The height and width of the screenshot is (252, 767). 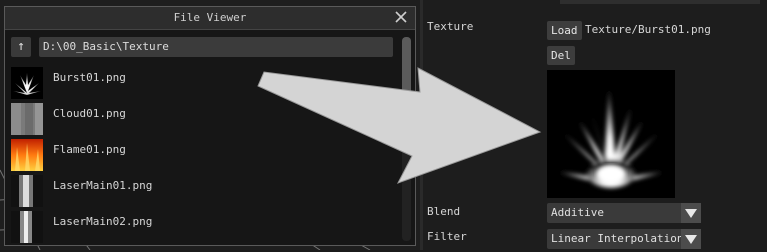 I want to click on file-viewer-titlebar: File Viewer, so click(x=210, y=18).